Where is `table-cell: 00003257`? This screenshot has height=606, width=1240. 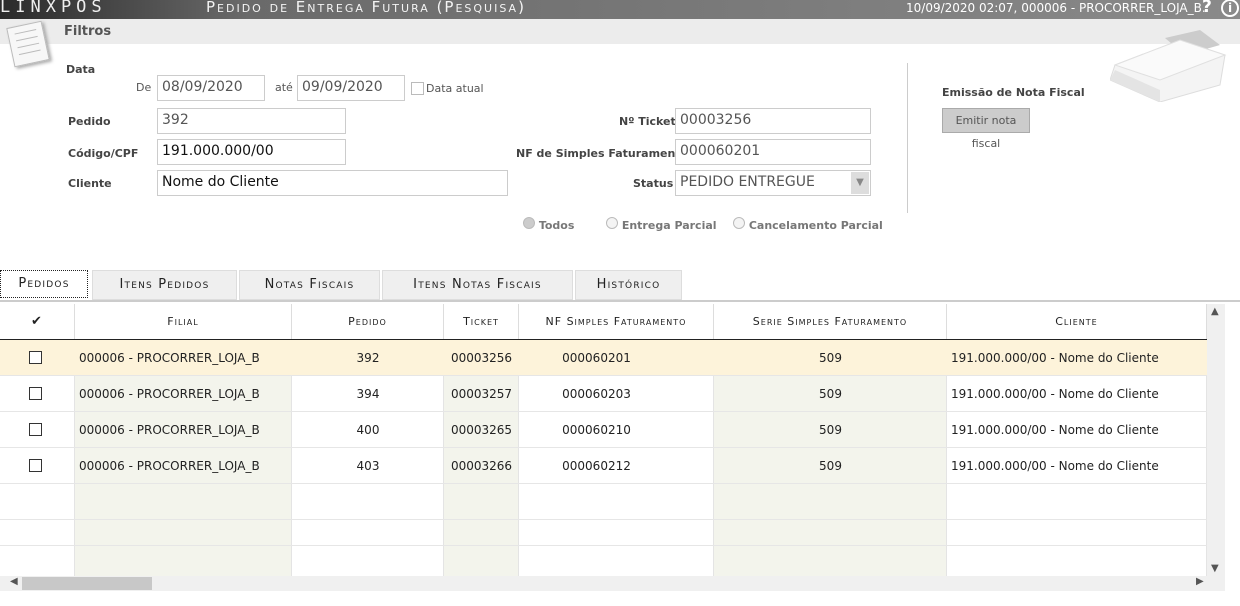 table-cell: 00003257 is located at coordinates (481, 394).